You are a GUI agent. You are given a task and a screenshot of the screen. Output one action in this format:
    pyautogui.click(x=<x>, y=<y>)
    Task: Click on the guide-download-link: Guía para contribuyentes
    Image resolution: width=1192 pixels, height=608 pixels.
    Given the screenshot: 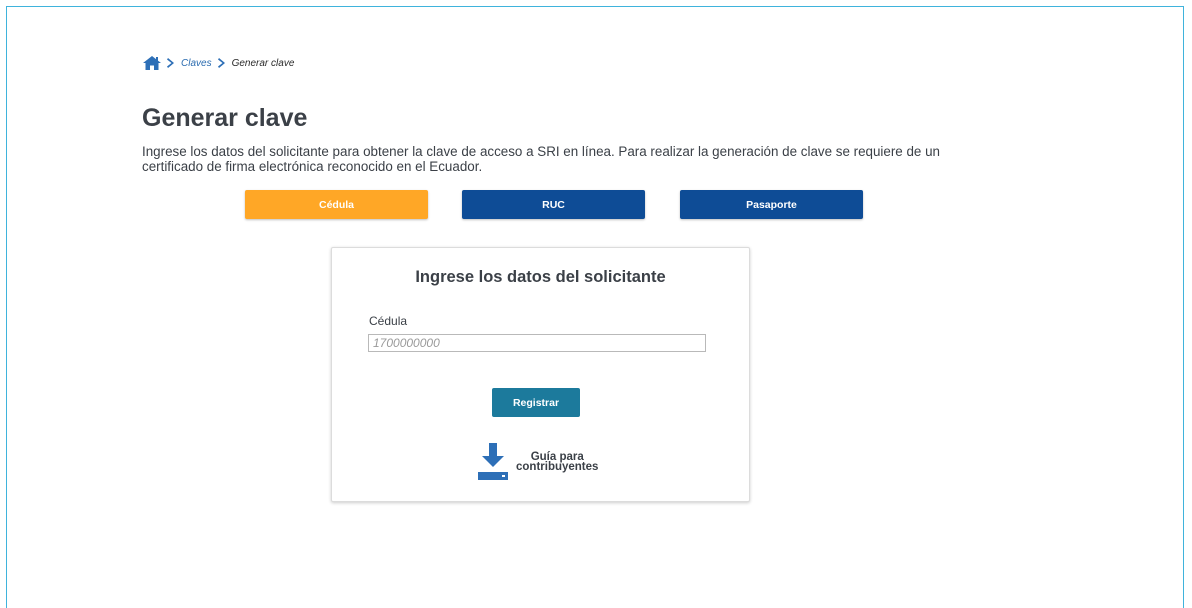 What is the action you would take?
    pyautogui.click(x=538, y=462)
    